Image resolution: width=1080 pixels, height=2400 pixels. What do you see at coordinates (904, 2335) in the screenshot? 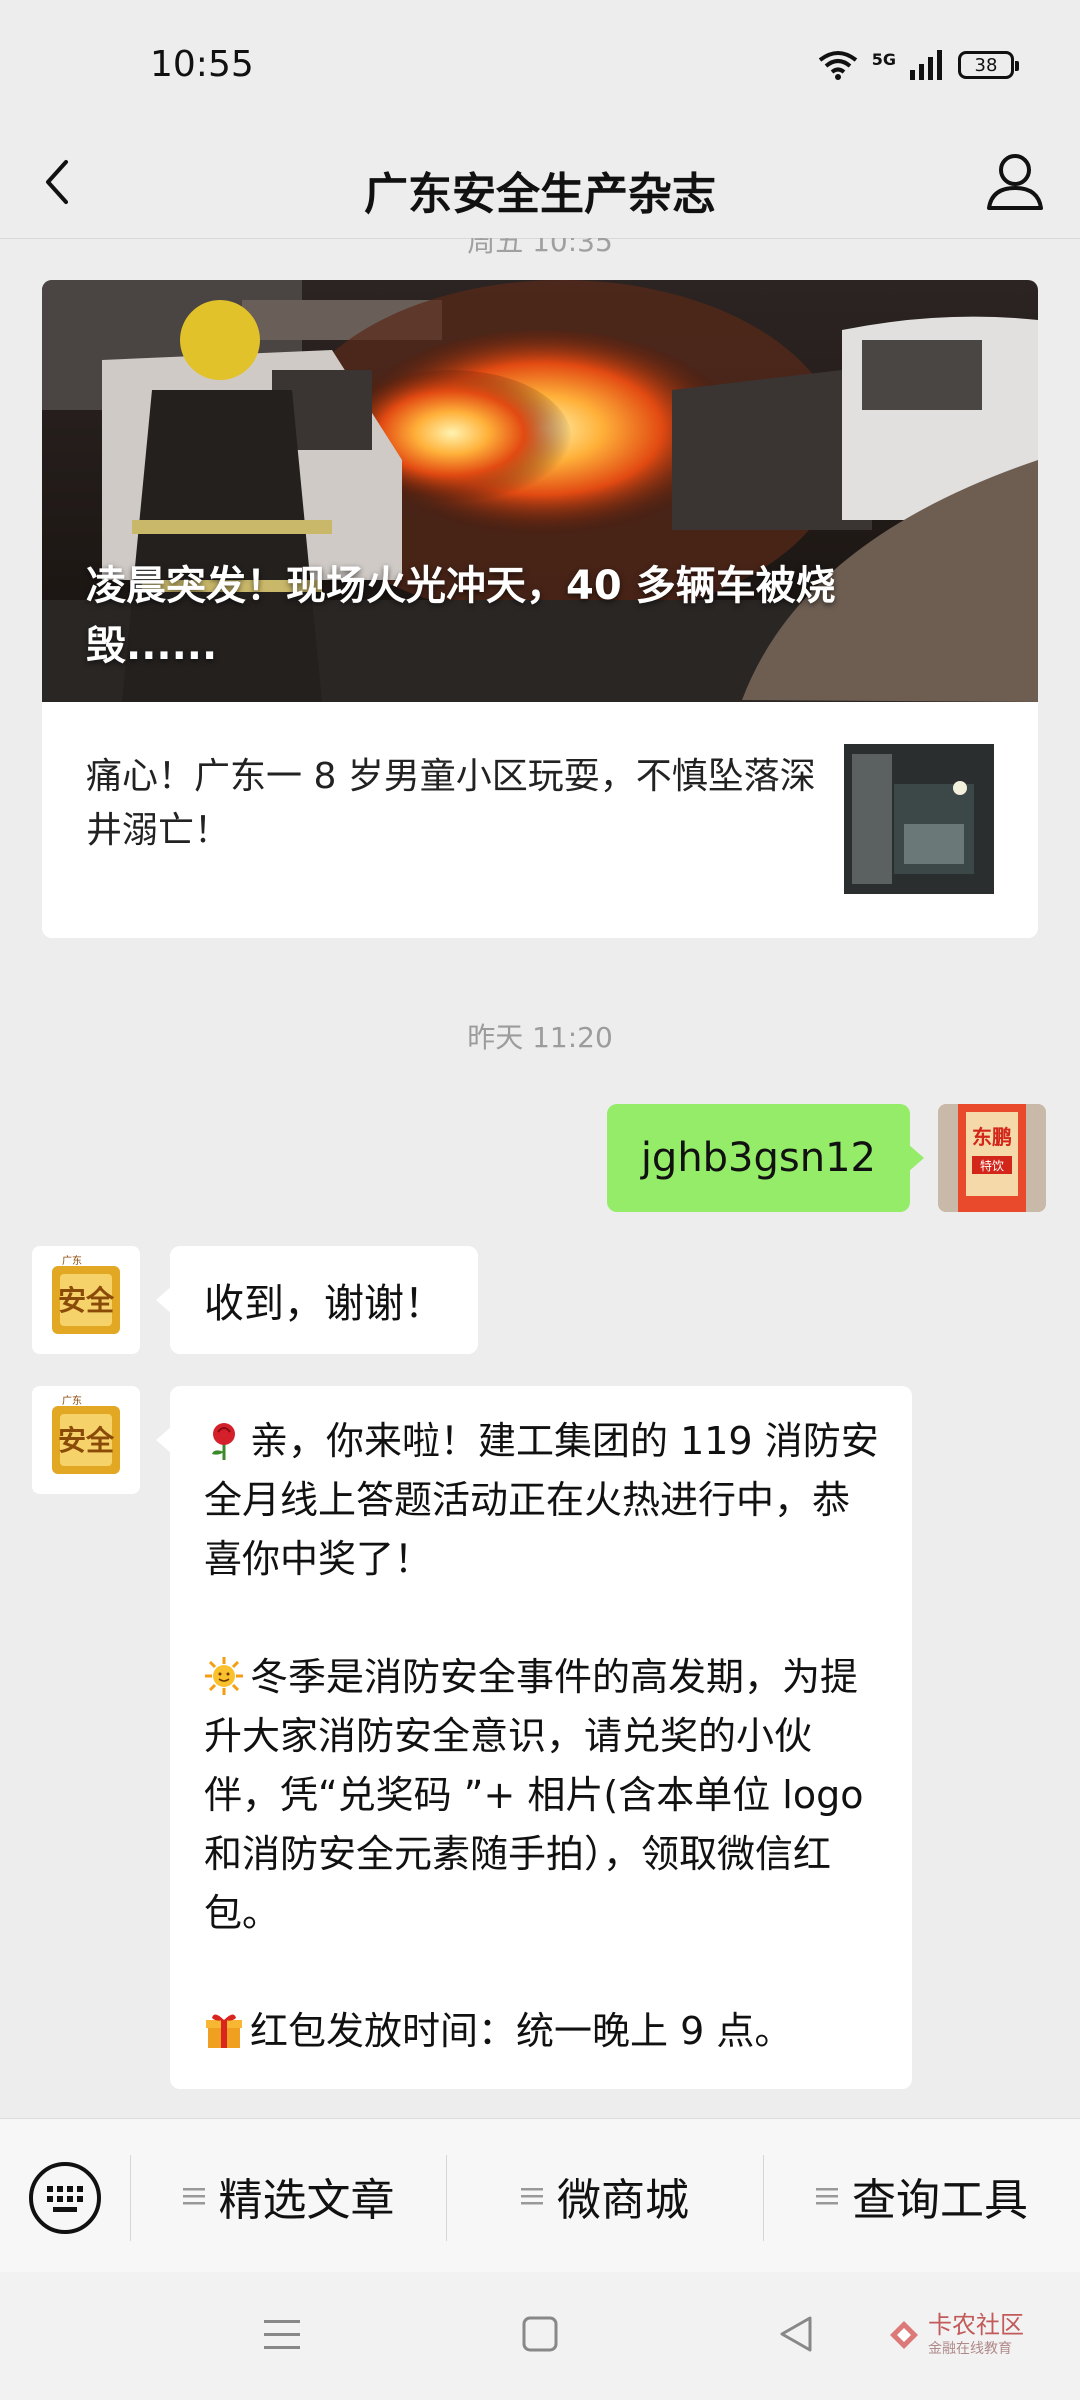
I see `watermark-logo` at bounding box center [904, 2335].